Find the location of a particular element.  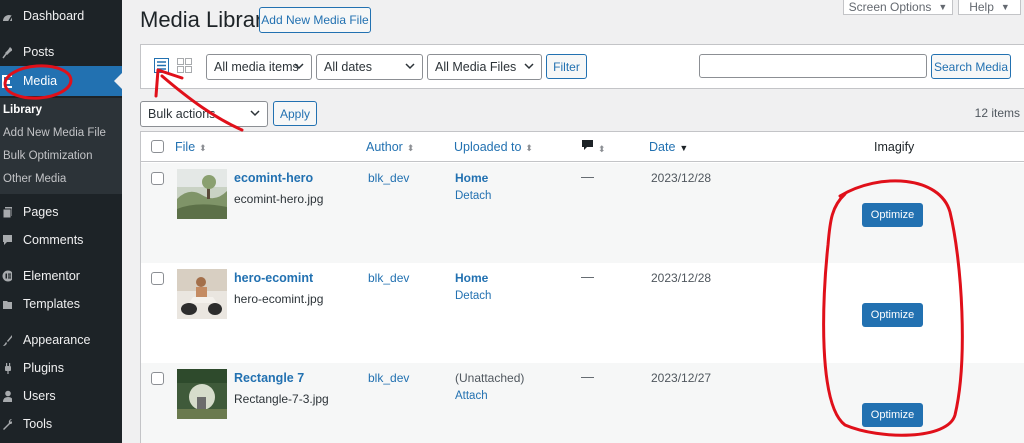

column-file: File ⬍ is located at coordinates (191, 147).